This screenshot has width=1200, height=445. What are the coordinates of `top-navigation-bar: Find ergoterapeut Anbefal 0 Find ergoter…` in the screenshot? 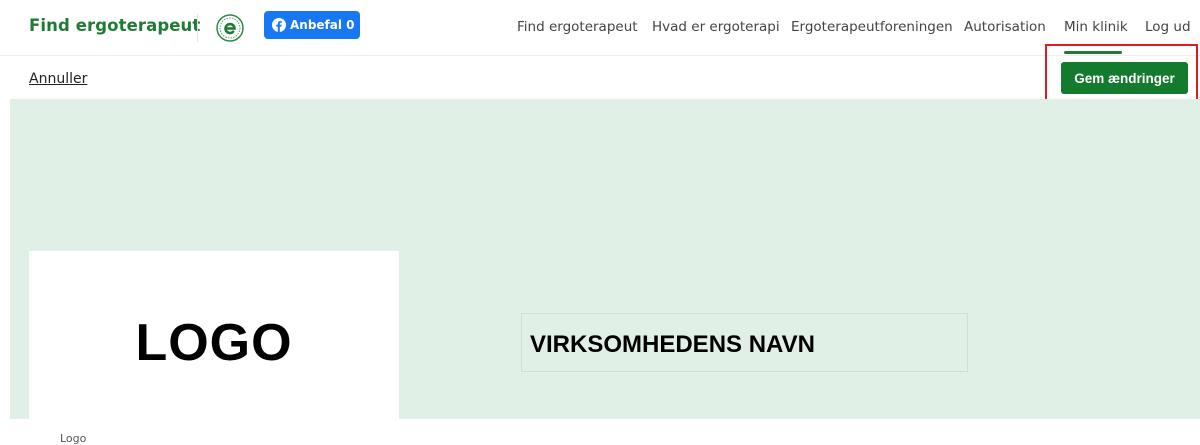 It's located at (600, 28).